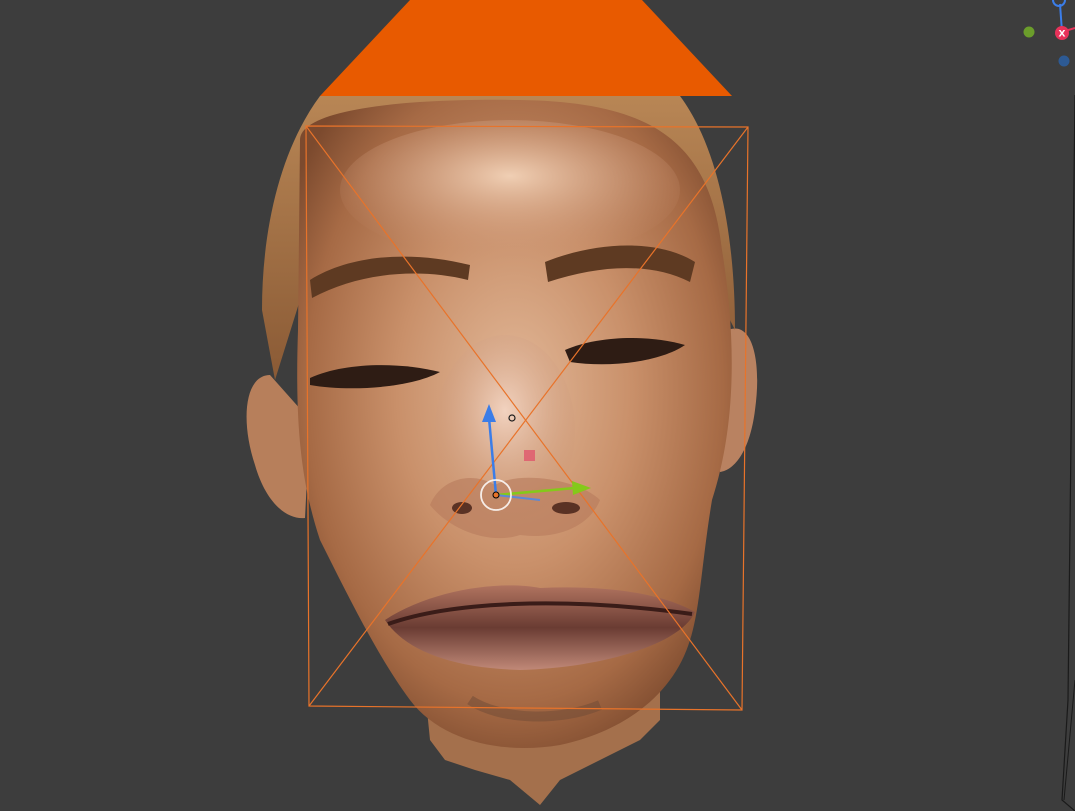 Image resolution: width=1075 pixels, height=811 pixels. I want to click on nav-y-neg-axis-icon, so click(1029, 32).